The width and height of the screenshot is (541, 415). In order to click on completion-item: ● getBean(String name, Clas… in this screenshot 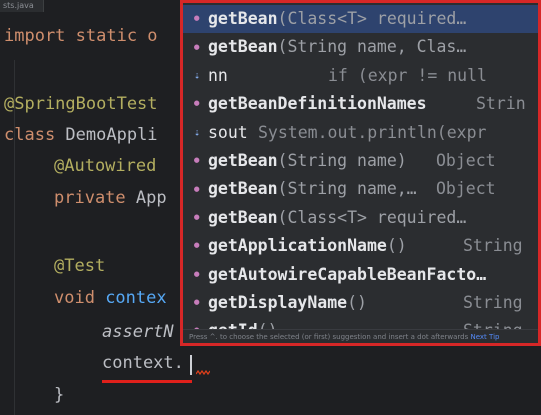, I will do `click(360, 47)`.